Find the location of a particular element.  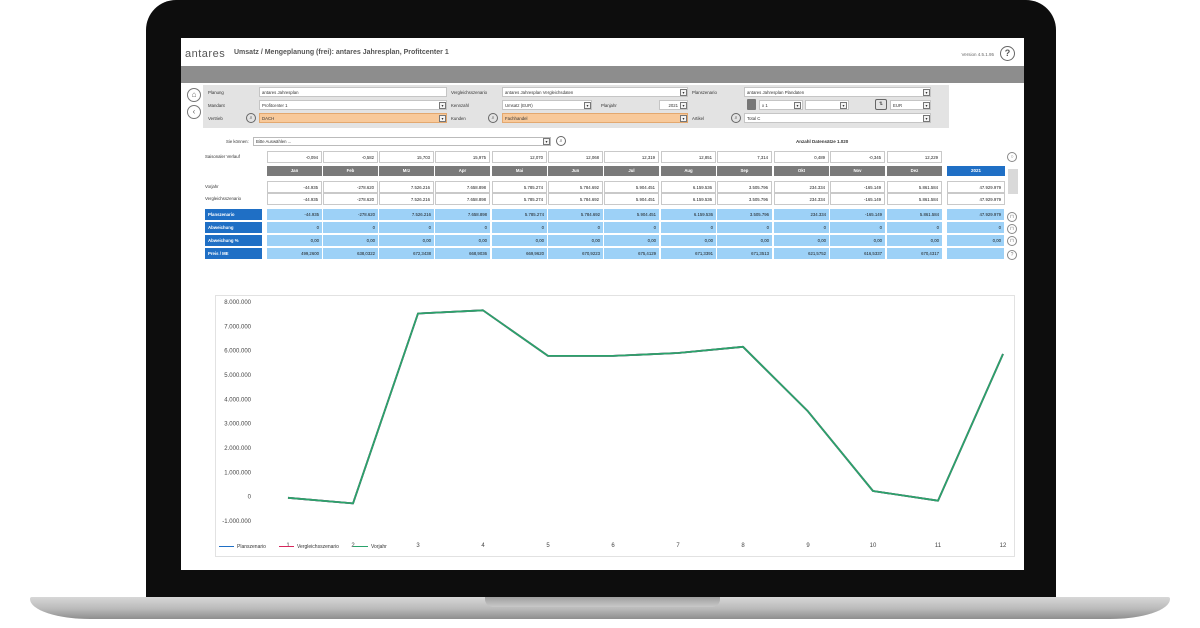

saison-cell: 15,703 is located at coordinates (406, 157).